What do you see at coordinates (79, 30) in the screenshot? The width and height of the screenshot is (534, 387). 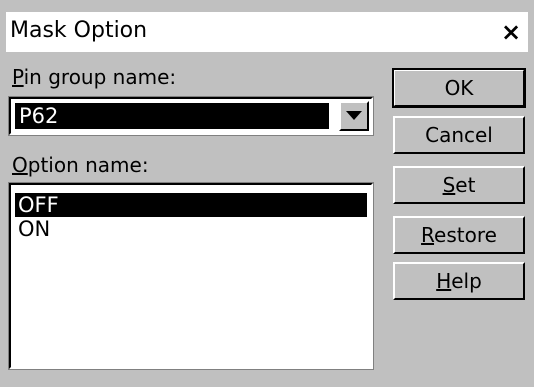 I see `window-title: Mask Option` at bounding box center [79, 30].